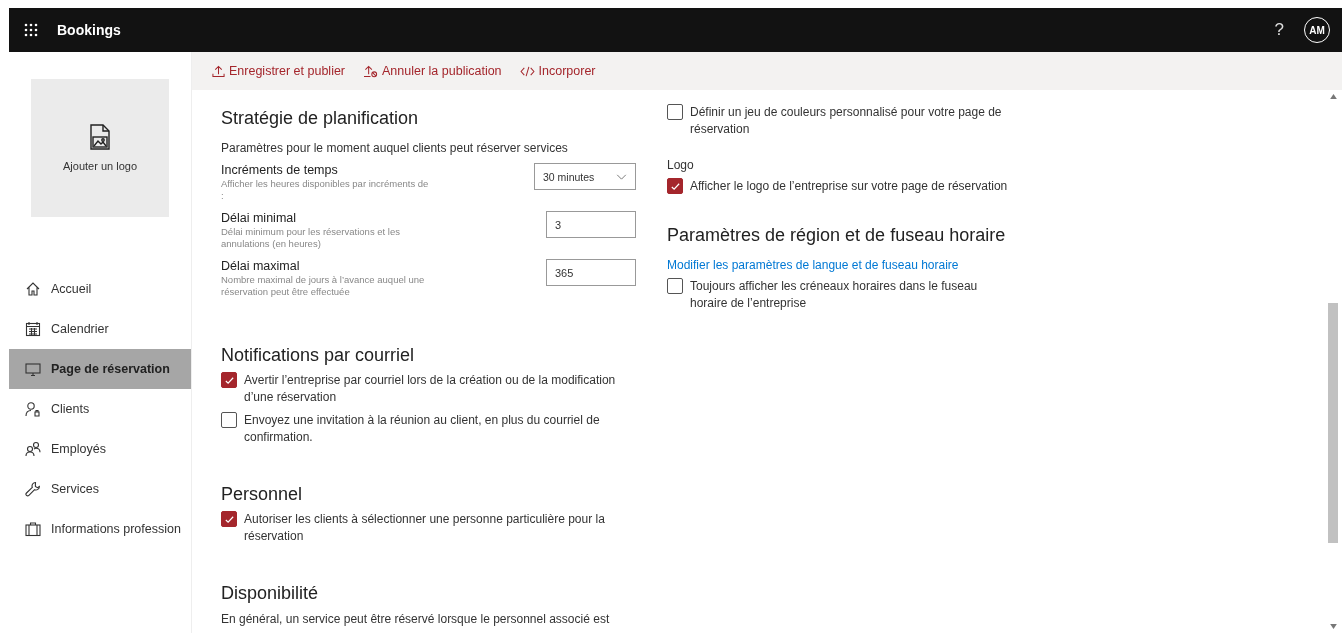 Image resolution: width=1342 pixels, height=633 pixels. What do you see at coordinates (846, 121) in the screenshot?
I see `checkbox-label: Définir un jeu de couleurs personnalisé pour votre page de réservation` at bounding box center [846, 121].